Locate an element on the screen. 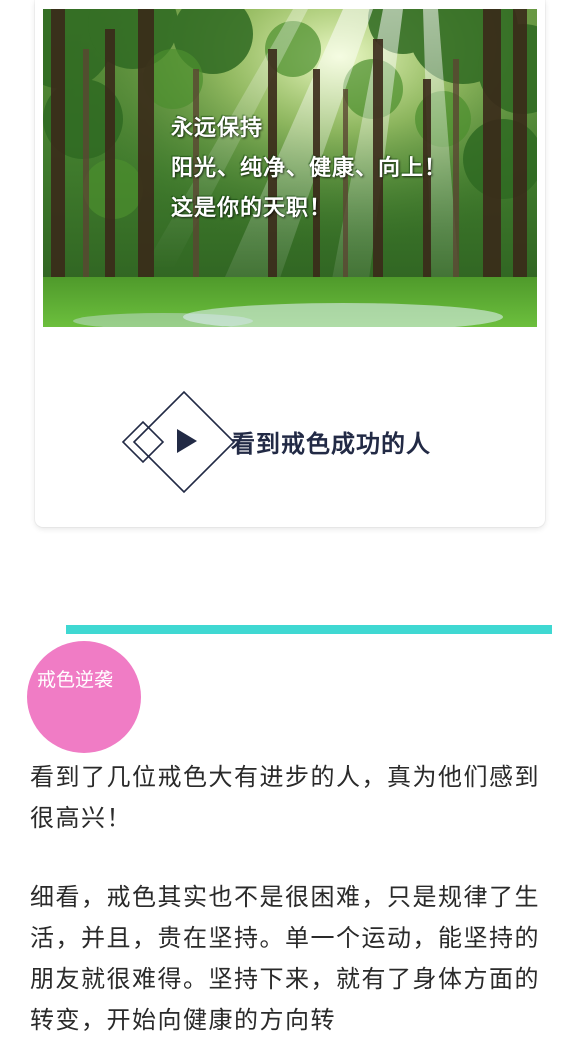  category-badge: 戒色逆袭 is located at coordinates (84, 697).